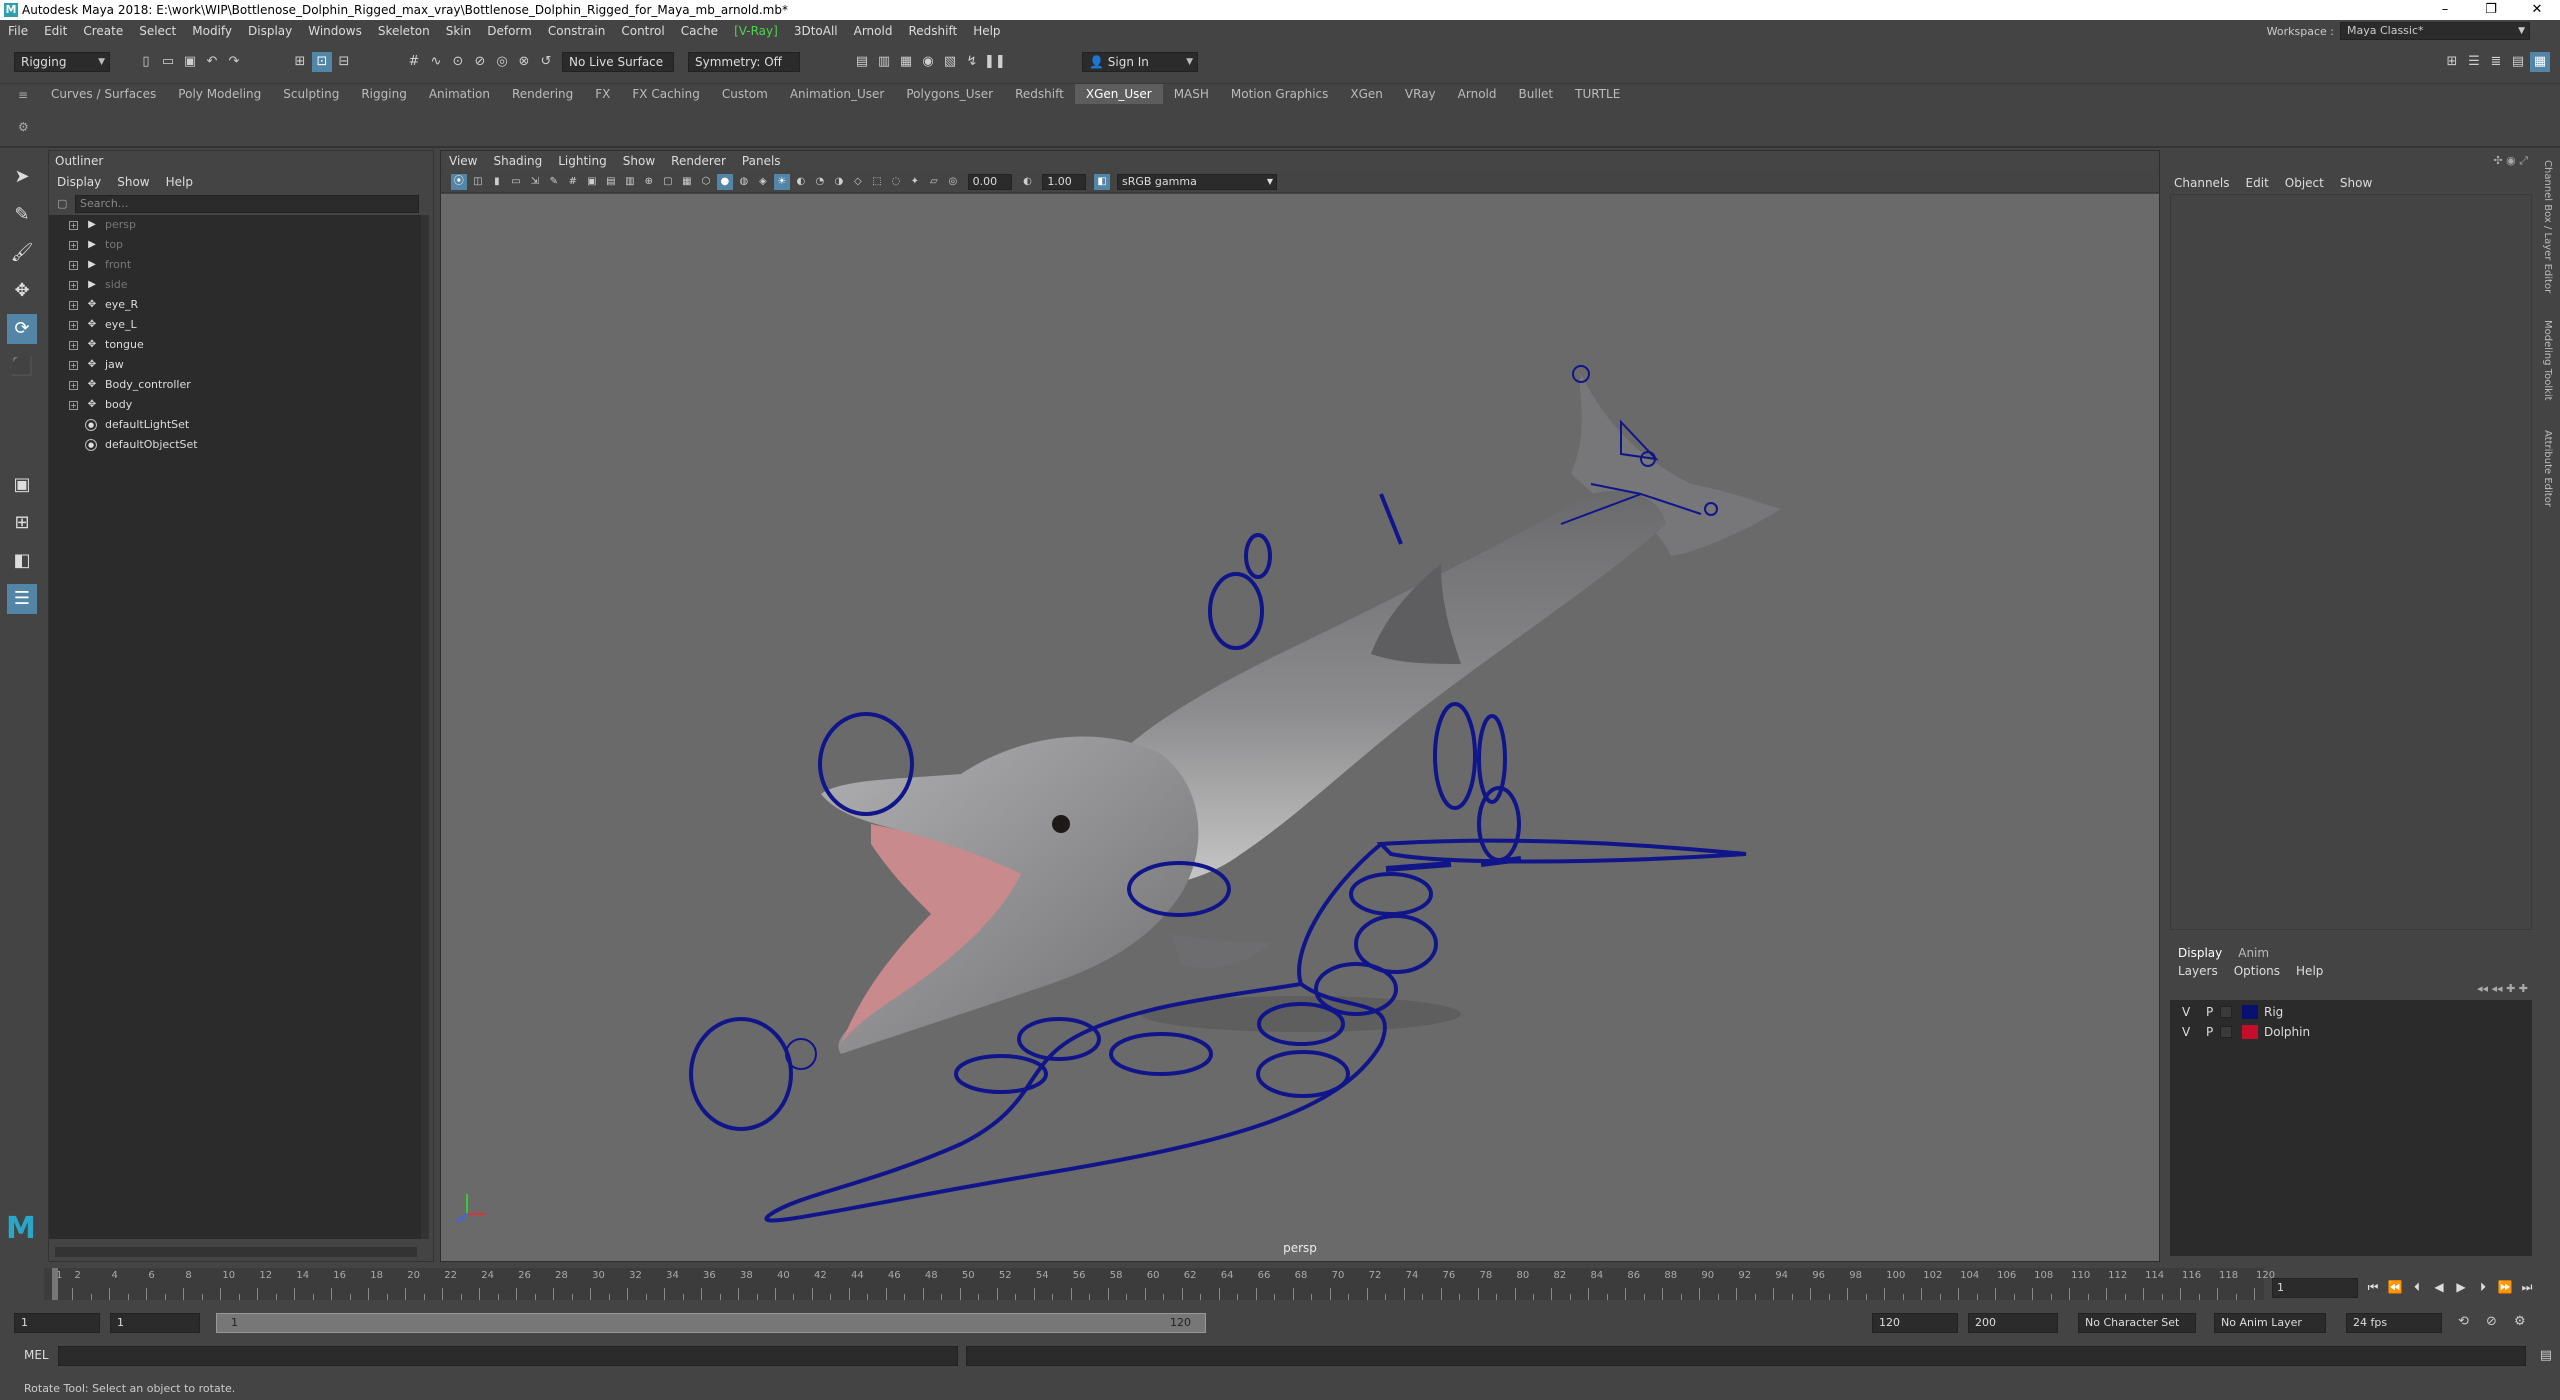  What do you see at coordinates (103, 31) in the screenshot?
I see `menu-create: Create` at bounding box center [103, 31].